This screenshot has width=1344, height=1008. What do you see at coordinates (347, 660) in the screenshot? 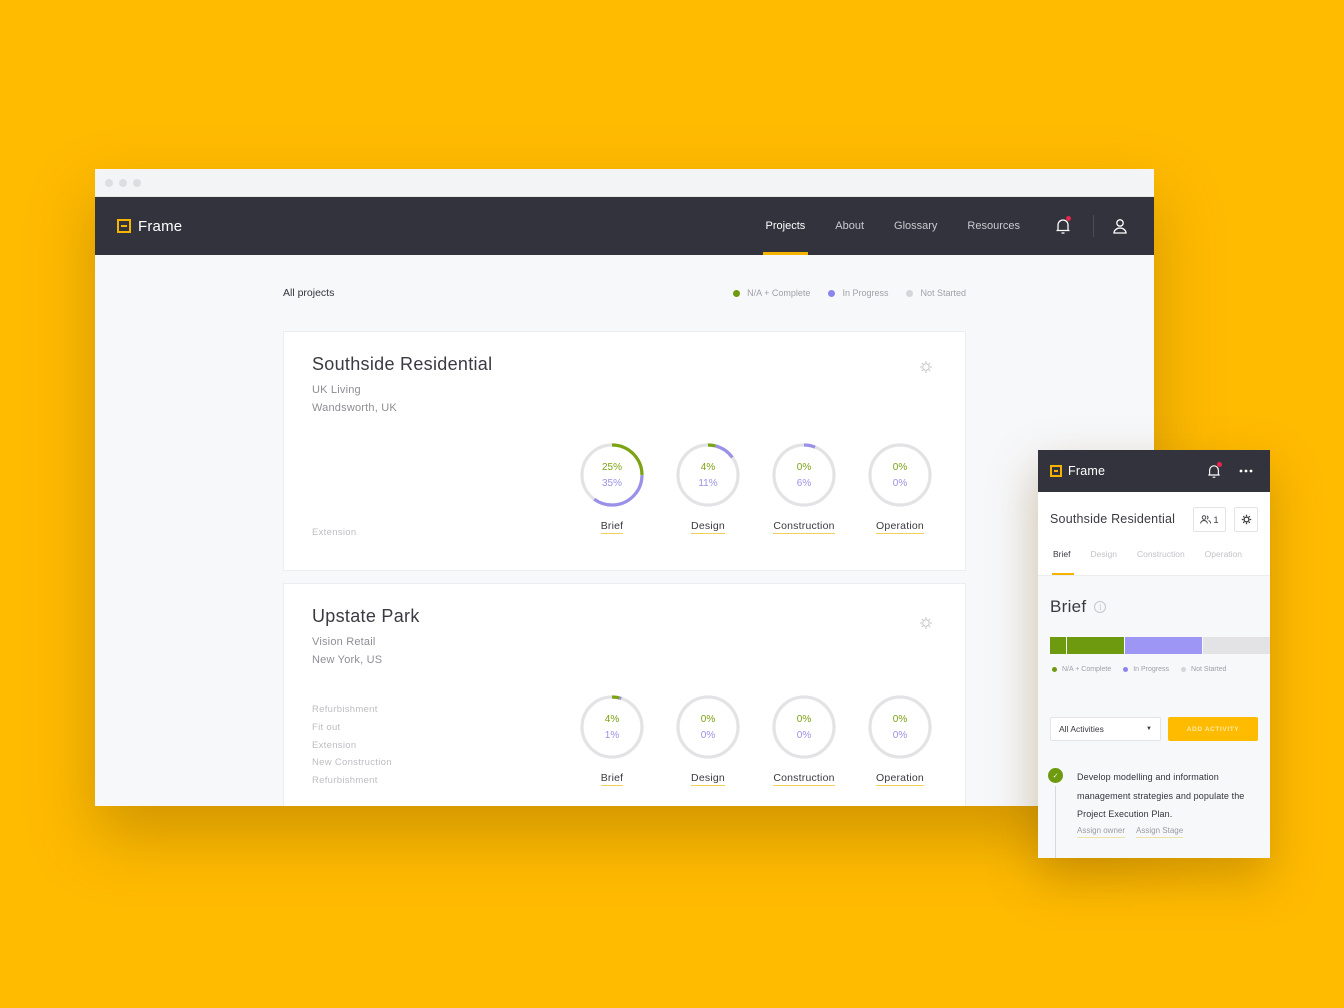
I see `project-location: New York, US` at bounding box center [347, 660].